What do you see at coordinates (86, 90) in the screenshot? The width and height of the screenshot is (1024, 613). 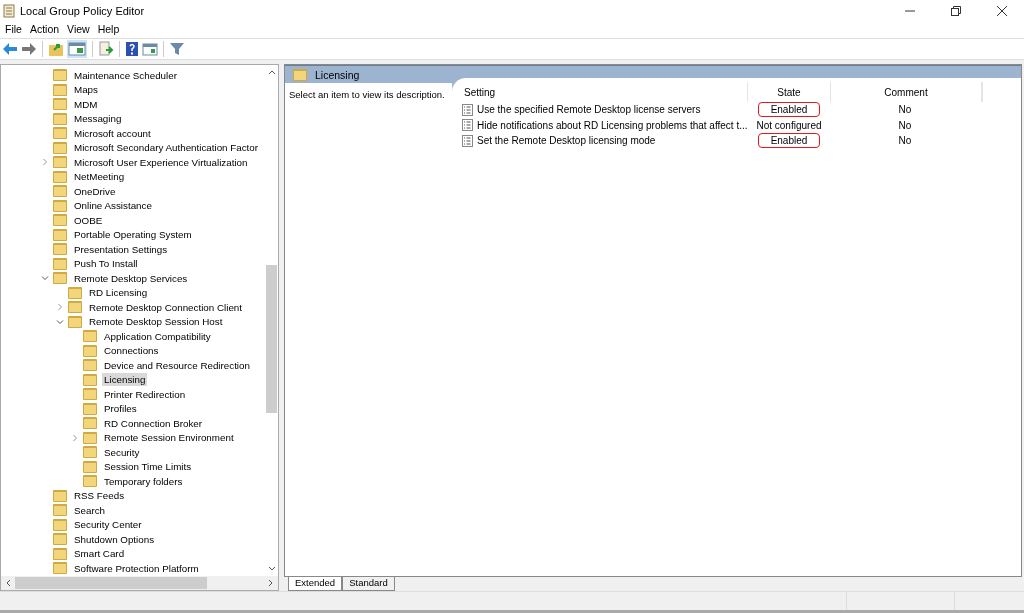 I see `tree-item: Maps` at bounding box center [86, 90].